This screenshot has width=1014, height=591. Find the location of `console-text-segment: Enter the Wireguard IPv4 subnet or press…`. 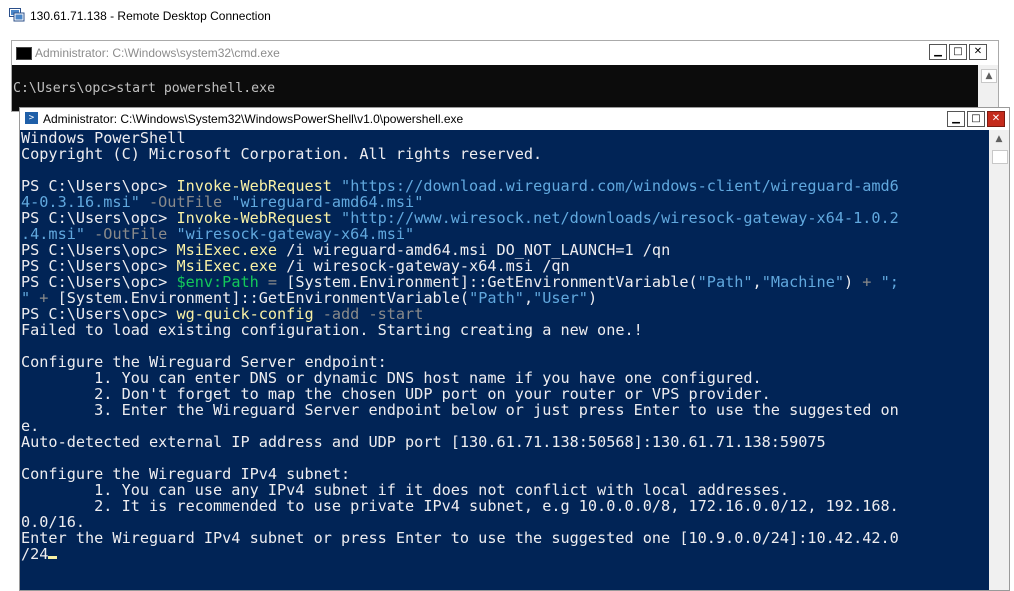

console-text-segment: Enter the Wireguard IPv4 subnet or press… is located at coordinates (460, 538).